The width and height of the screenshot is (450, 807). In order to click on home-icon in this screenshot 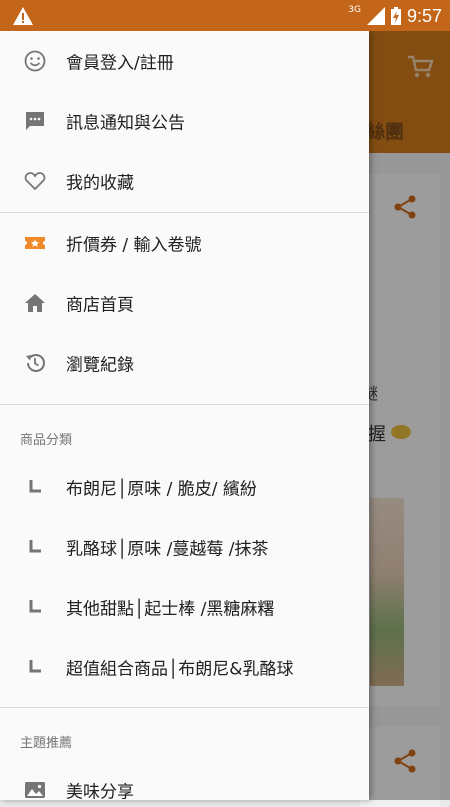, I will do `click(35, 303)`.